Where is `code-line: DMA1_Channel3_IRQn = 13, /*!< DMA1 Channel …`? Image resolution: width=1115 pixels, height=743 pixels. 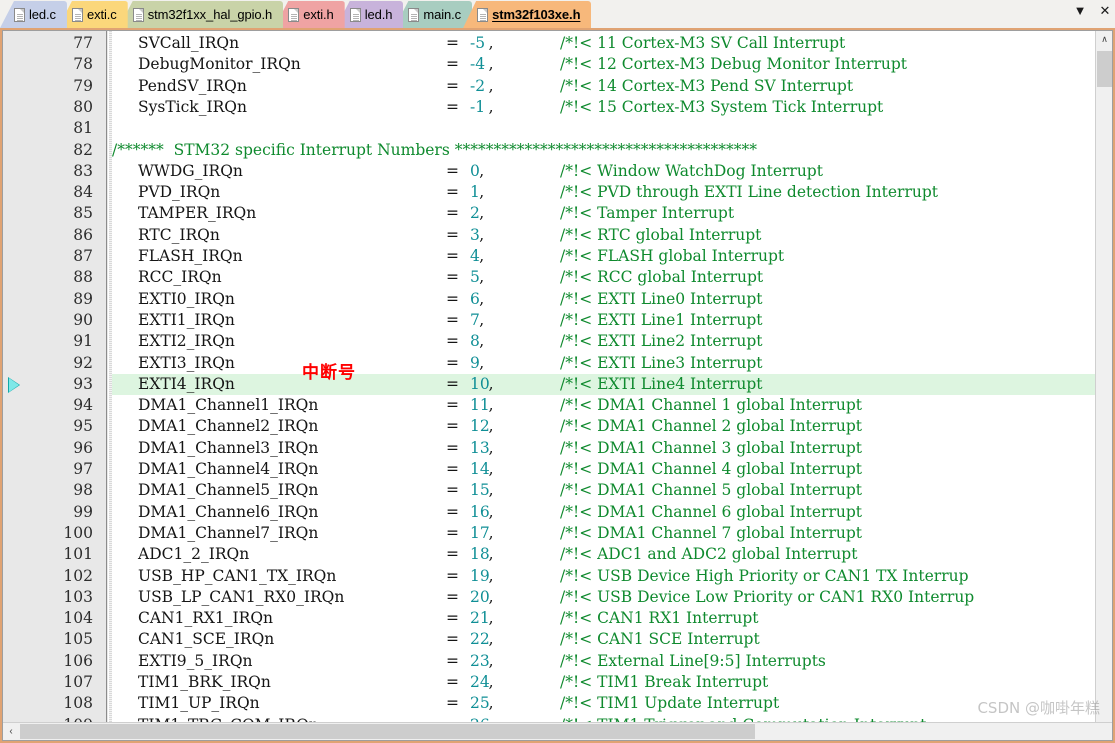 code-line: DMA1_Channel3_IRQn = 13, /*!< DMA1 Channel … is located at coordinates (612, 448).